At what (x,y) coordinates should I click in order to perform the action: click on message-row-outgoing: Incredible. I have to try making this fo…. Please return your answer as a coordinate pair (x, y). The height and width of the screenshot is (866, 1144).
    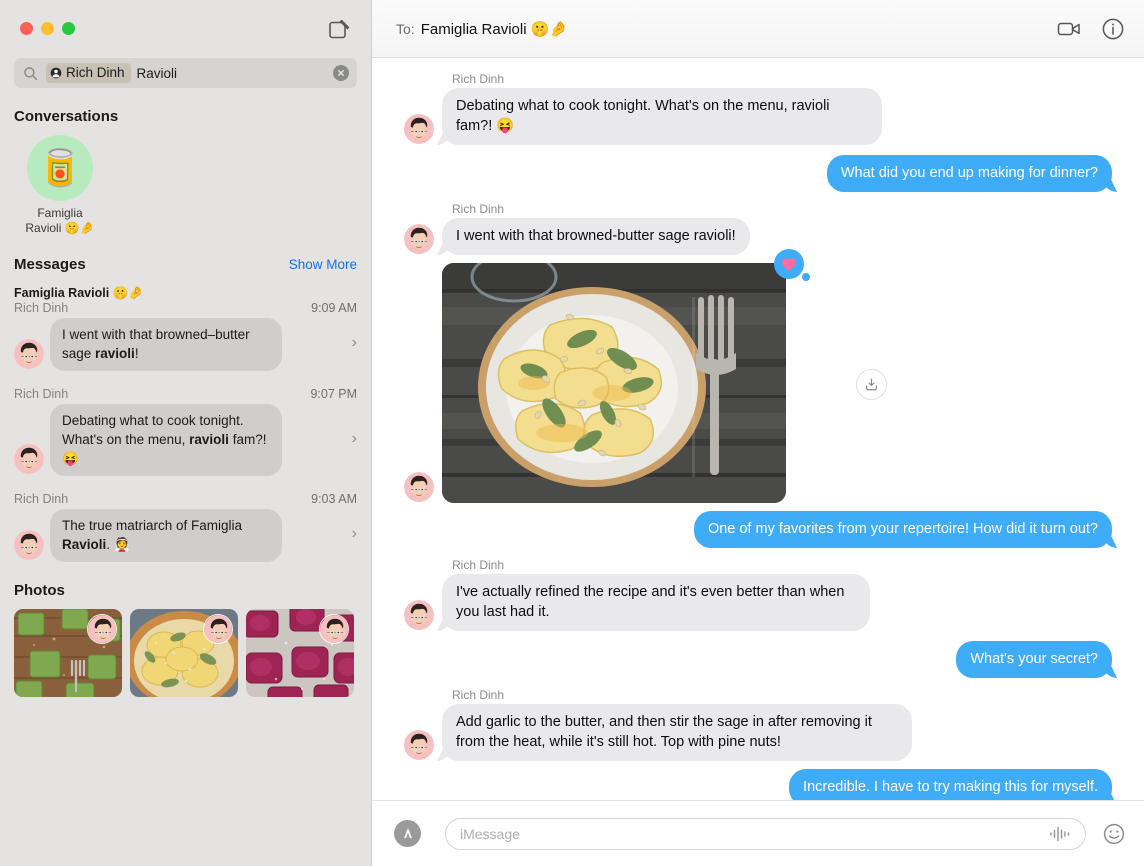
    Looking at the image, I should click on (756, 784).